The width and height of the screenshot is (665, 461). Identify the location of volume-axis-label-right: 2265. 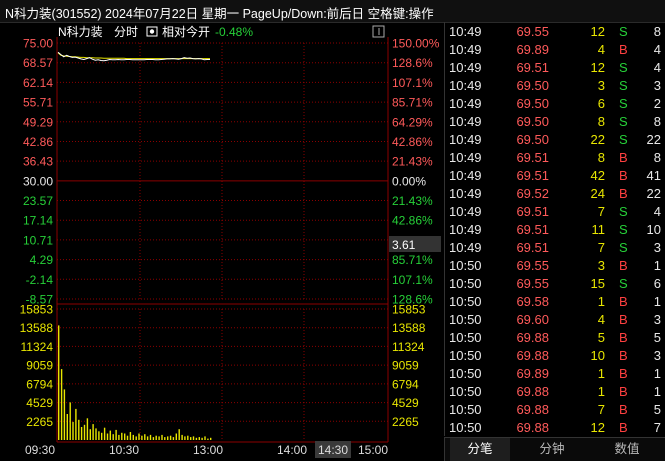
(405, 422).